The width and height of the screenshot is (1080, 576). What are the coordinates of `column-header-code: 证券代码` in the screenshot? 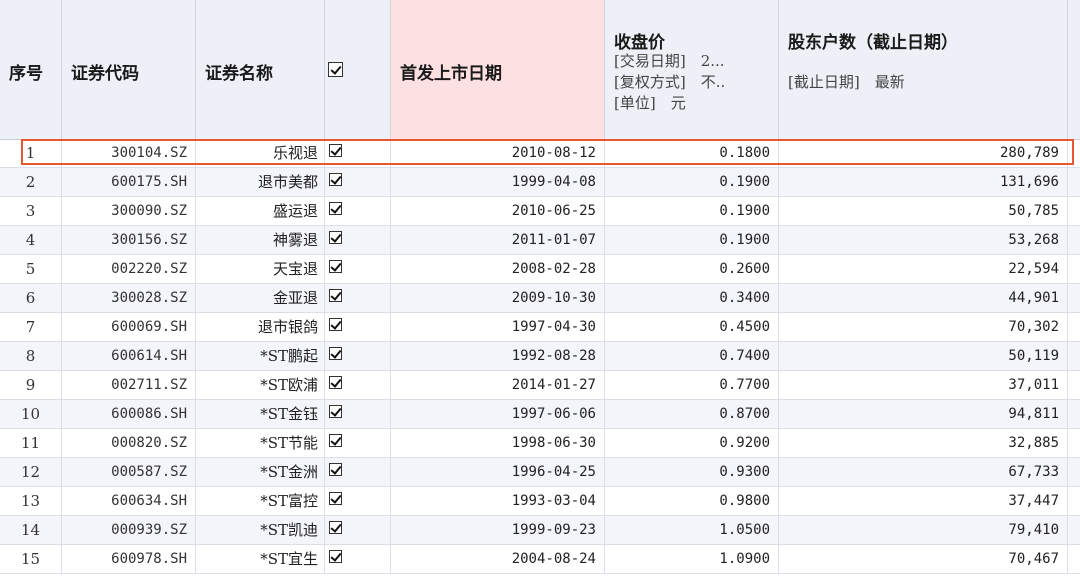 It's located at (129, 69).